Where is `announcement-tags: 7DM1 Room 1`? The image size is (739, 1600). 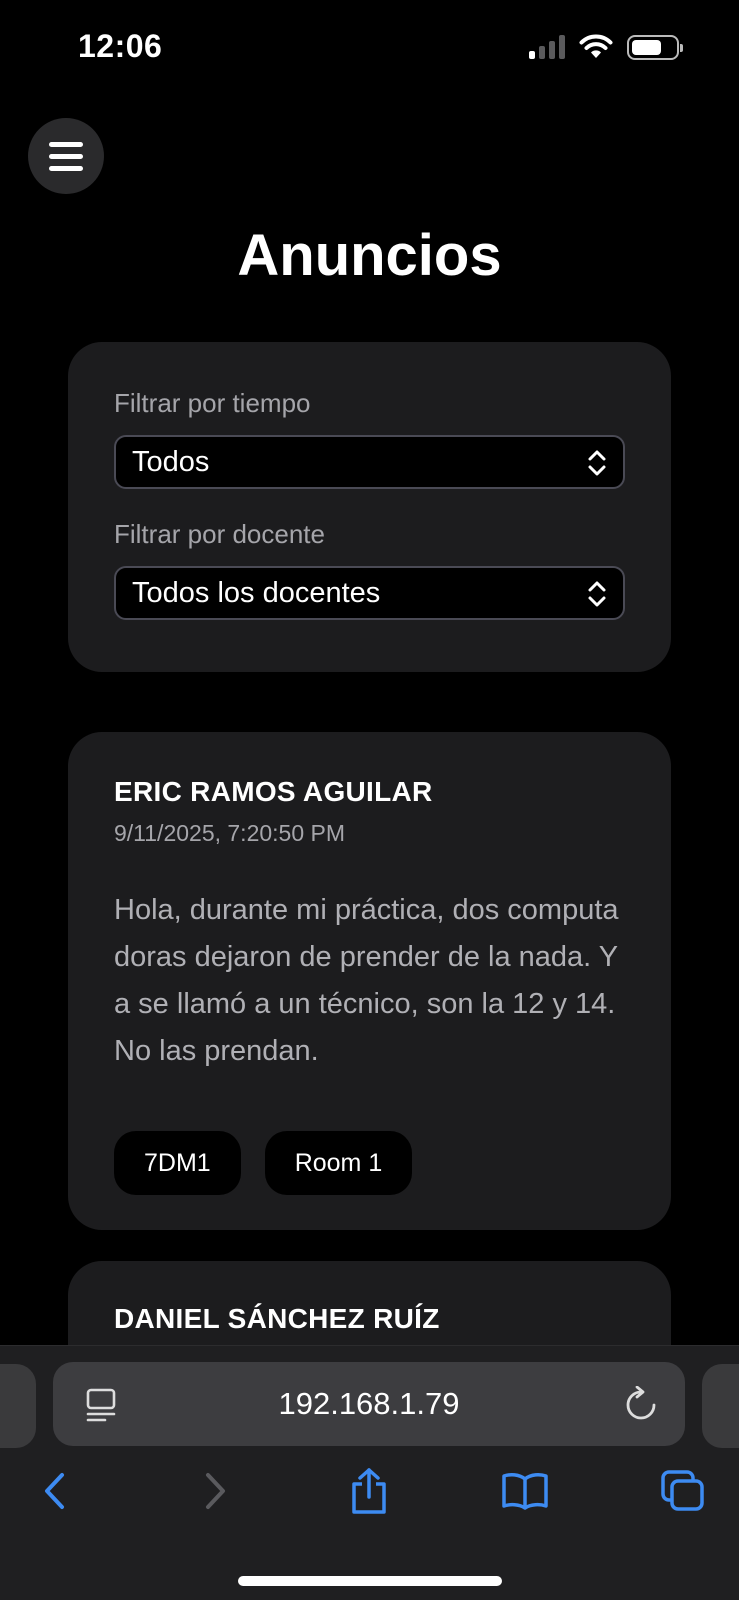
announcement-tags: 7DM1 Room 1 is located at coordinates (369, 1163).